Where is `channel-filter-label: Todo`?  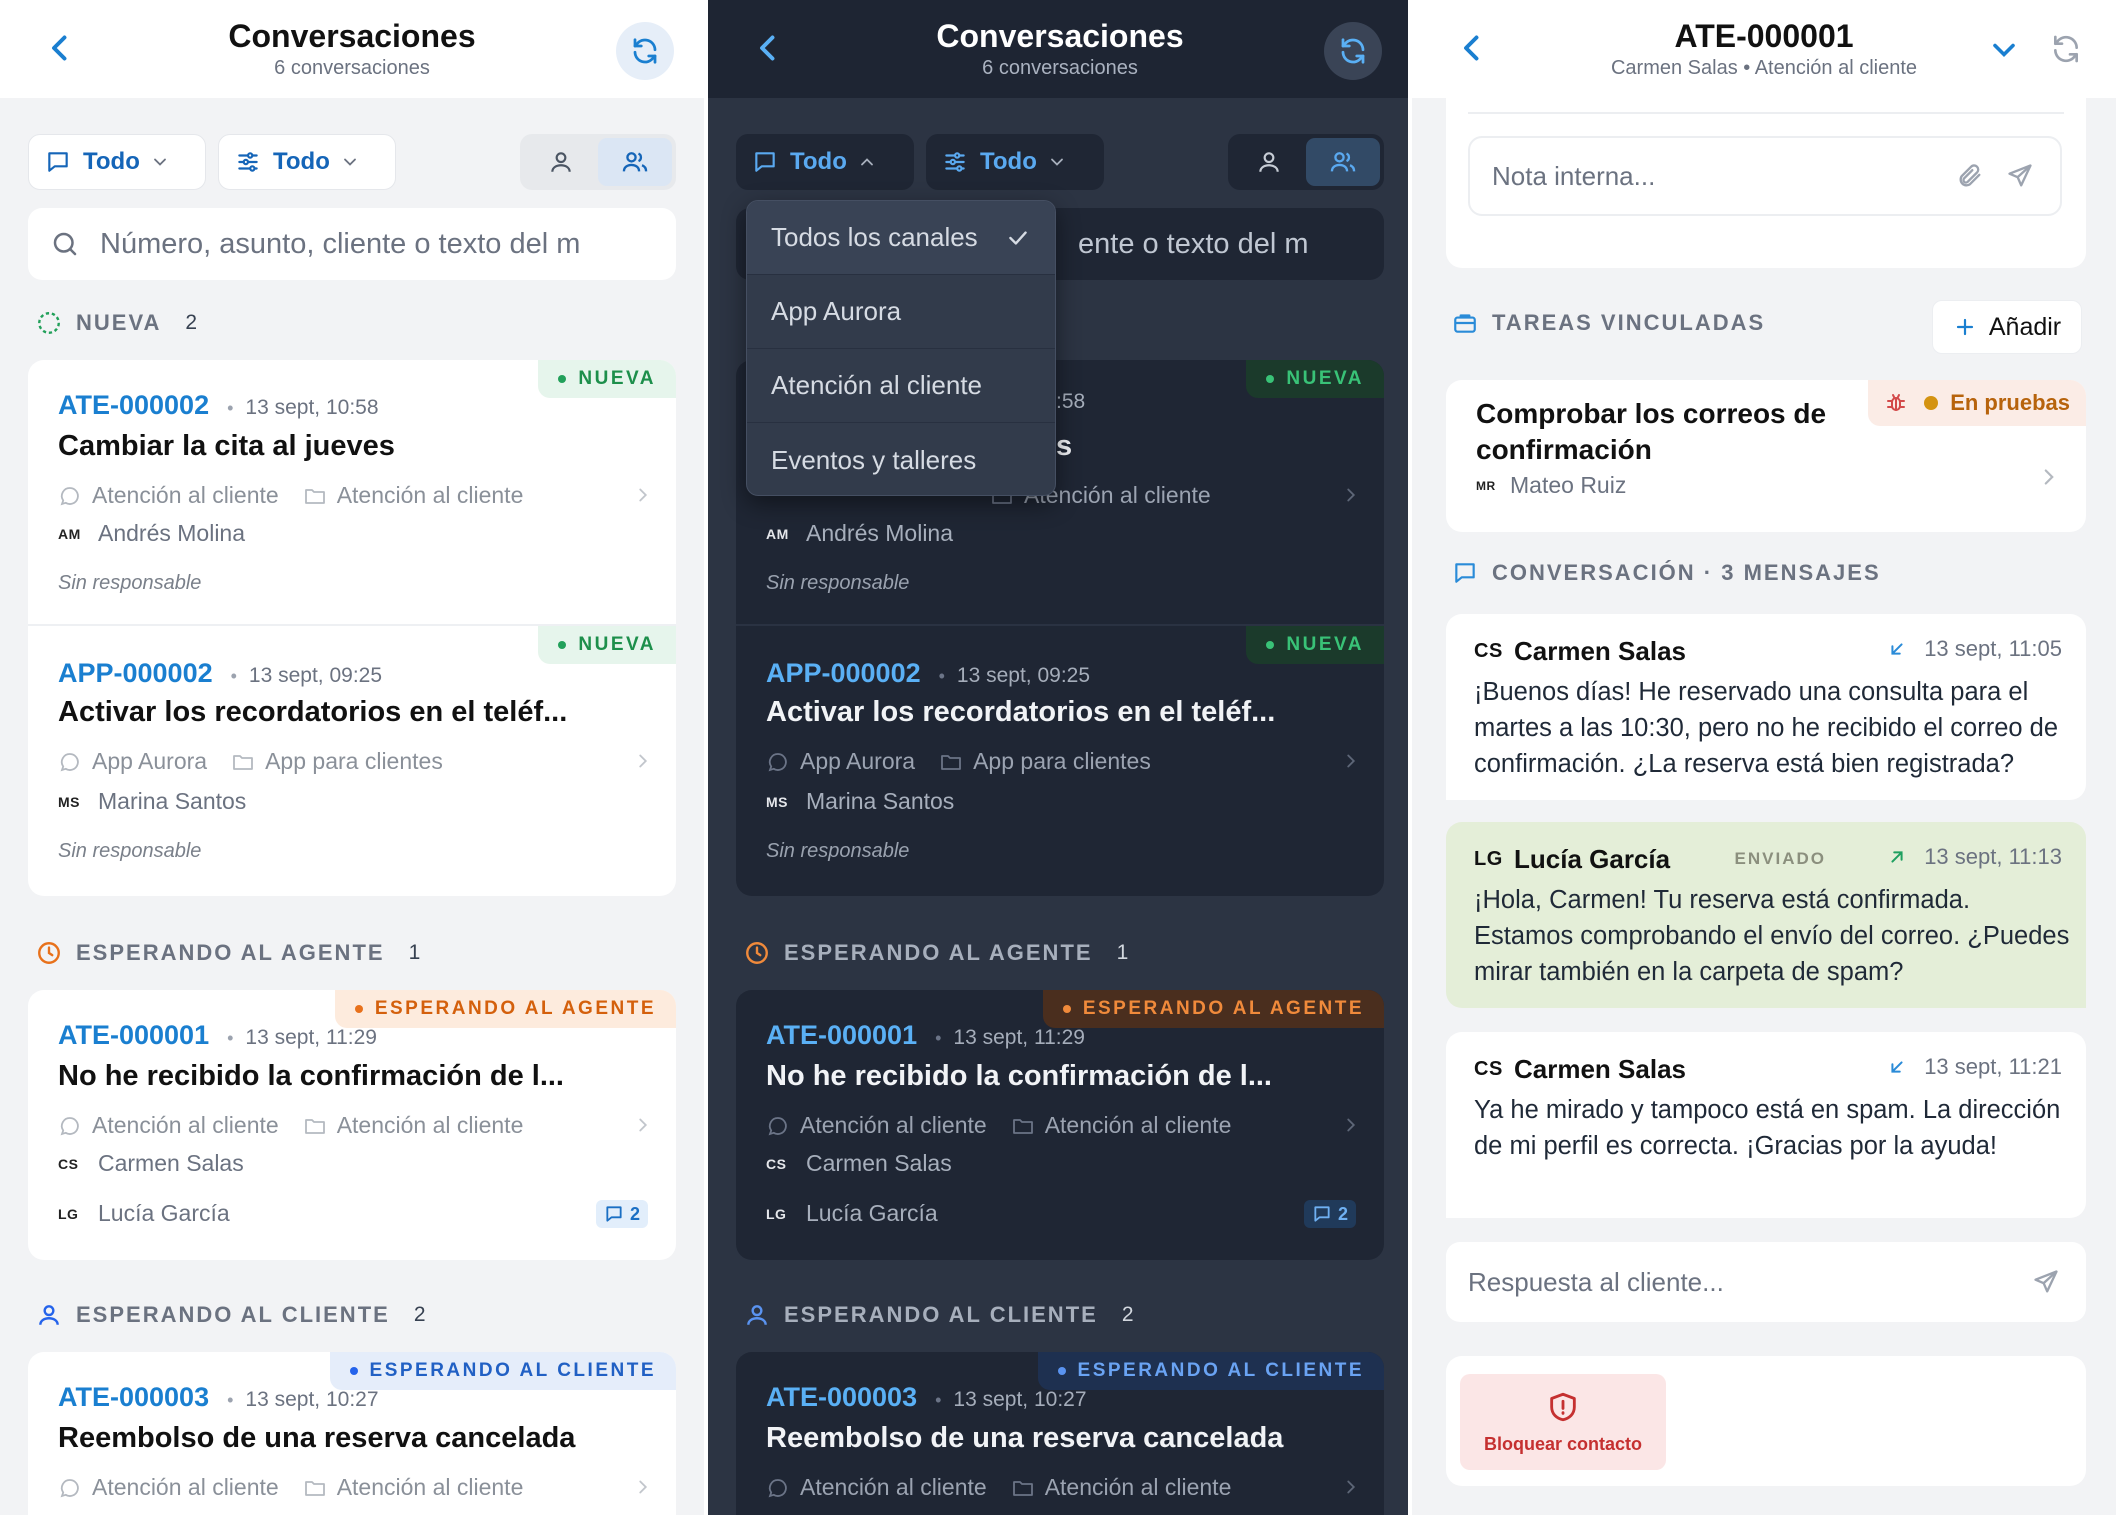 channel-filter-label: Todo is located at coordinates (111, 161).